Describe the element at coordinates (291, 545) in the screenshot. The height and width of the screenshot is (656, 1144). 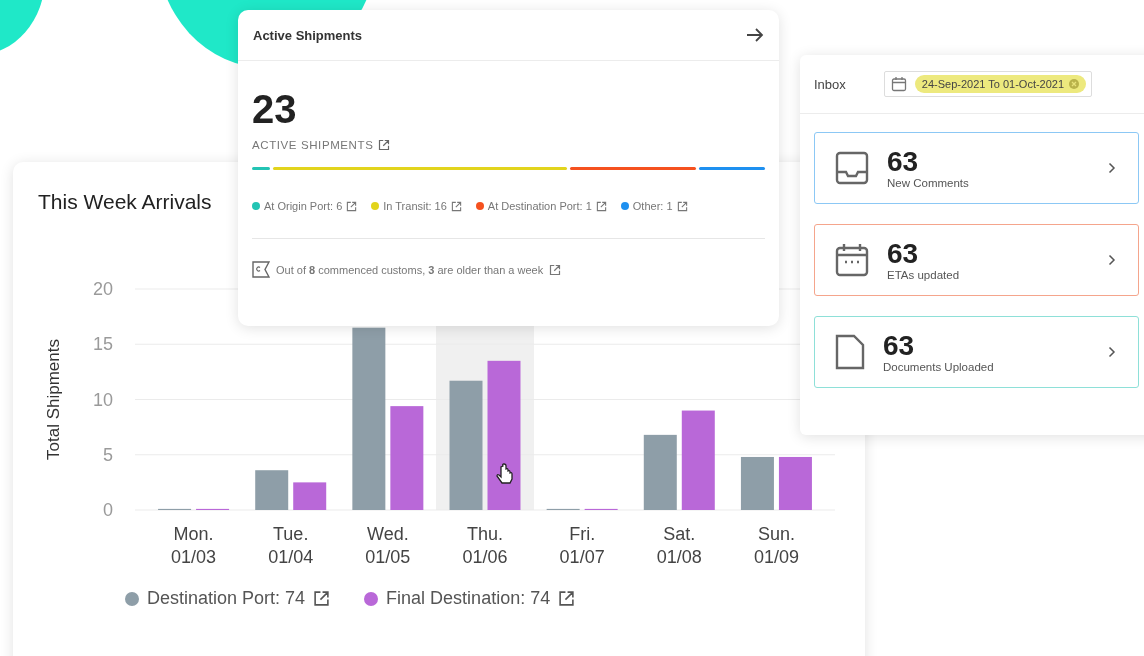
I see `axis-tick-label: Tue. 01/04` at that location.